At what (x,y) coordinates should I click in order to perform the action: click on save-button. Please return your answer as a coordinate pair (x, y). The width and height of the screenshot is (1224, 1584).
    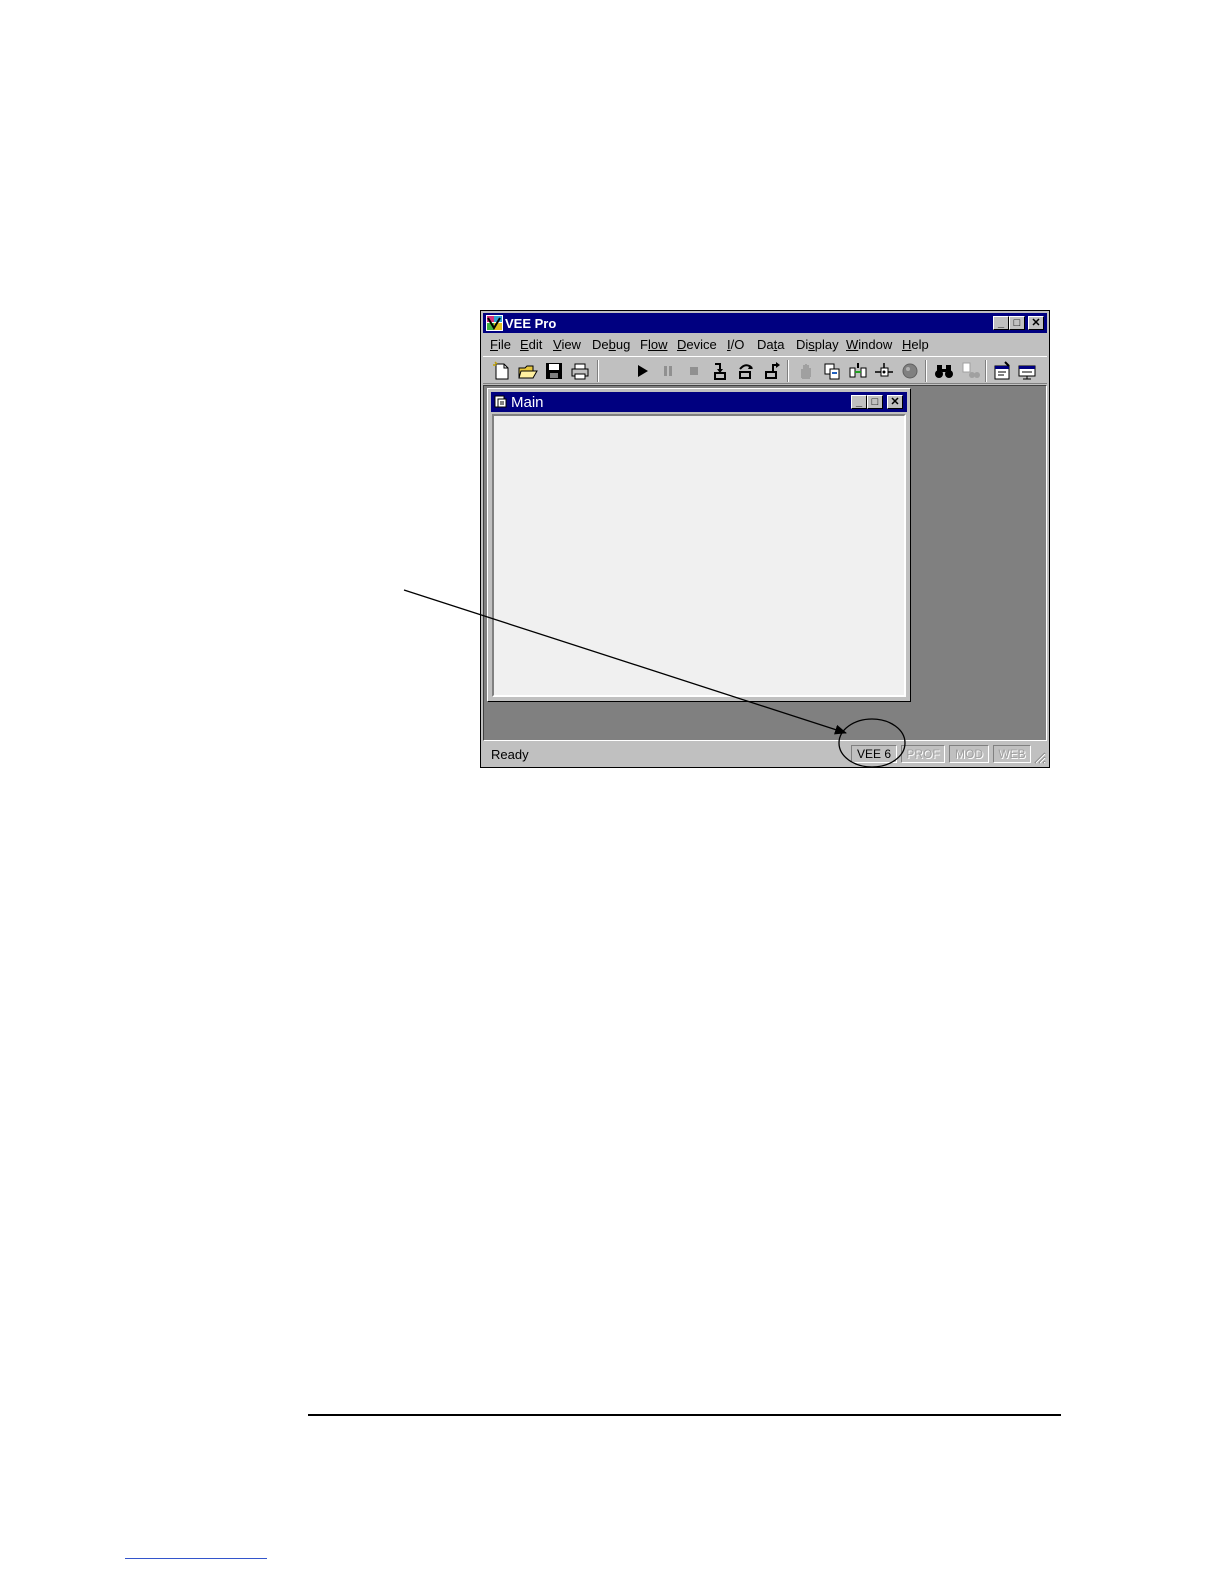
    Looking at the image, I should click on (554, 371).